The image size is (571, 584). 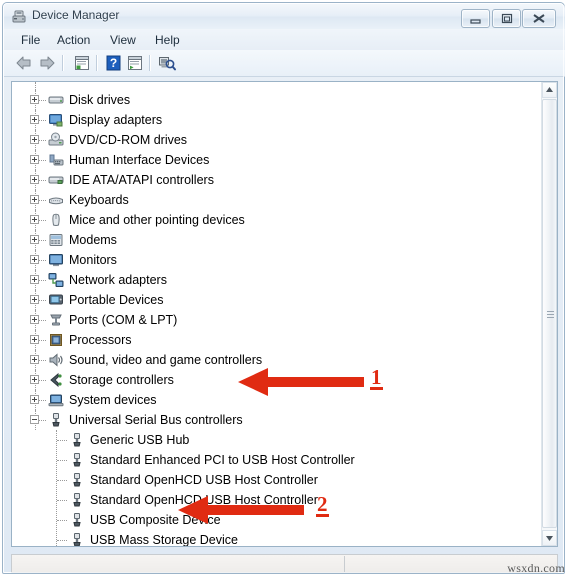 I want to click on help-icon: ?, so click(x=113, y=63).